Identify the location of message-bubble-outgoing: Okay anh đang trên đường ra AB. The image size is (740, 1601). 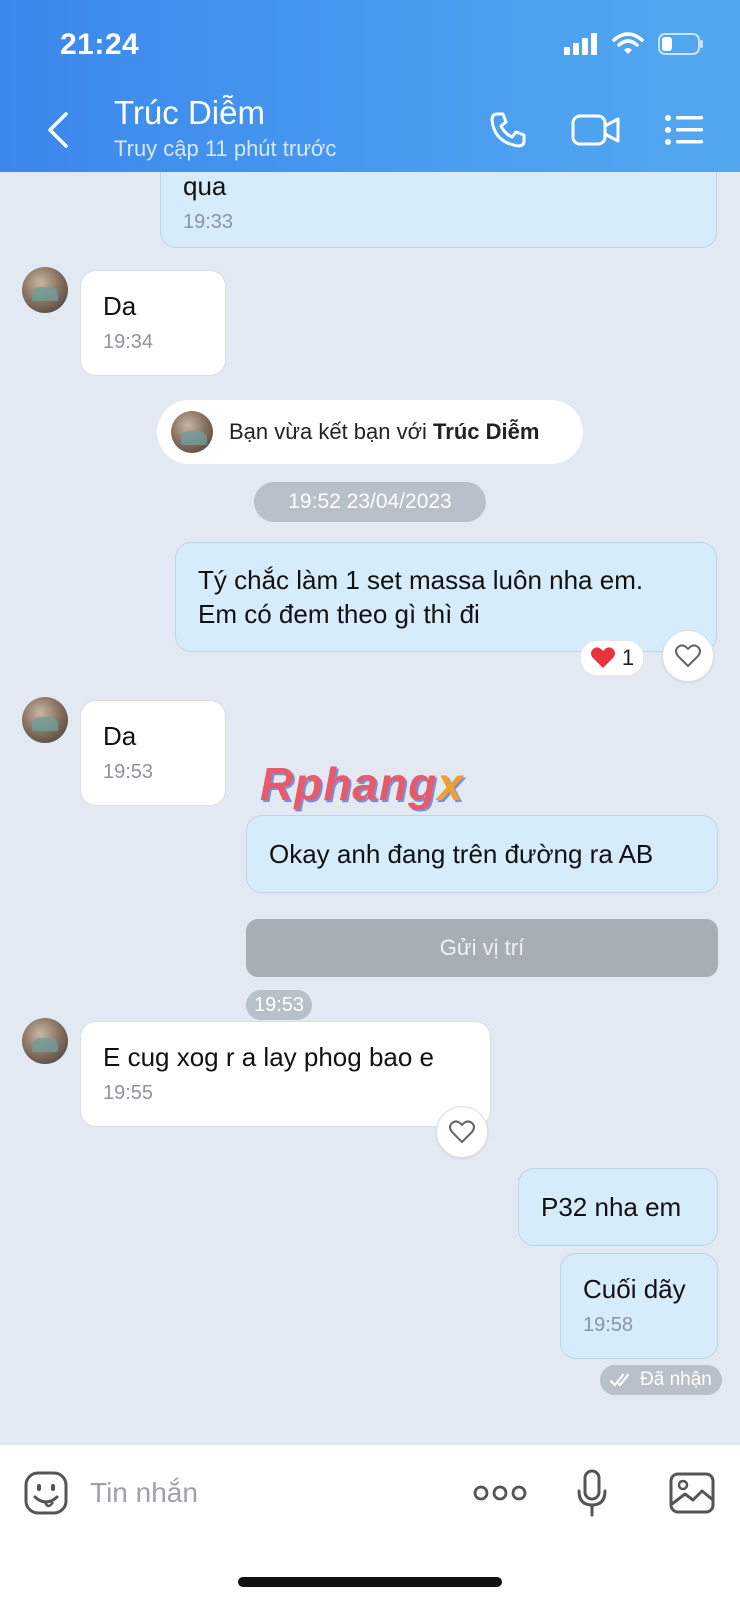
(482, 854).